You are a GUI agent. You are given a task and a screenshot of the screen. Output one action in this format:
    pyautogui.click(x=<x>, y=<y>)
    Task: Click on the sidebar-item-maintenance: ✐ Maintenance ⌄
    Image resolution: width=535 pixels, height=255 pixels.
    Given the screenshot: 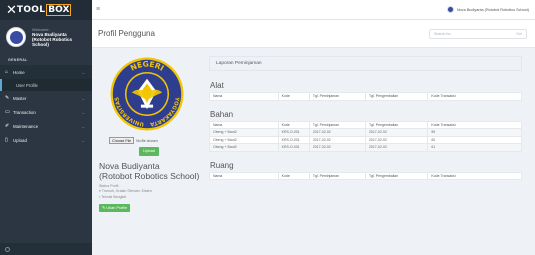 What is the action you would take?
    pyautogui.click(x=46, y=126)
    